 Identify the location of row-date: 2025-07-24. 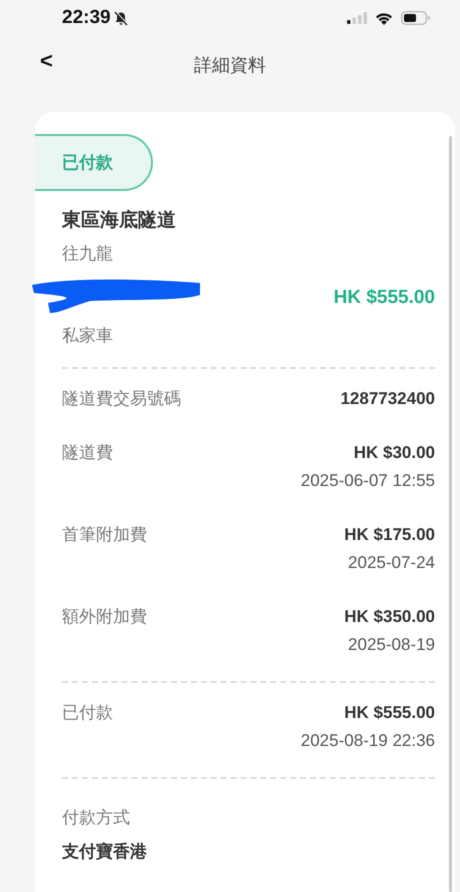
(391, 563).